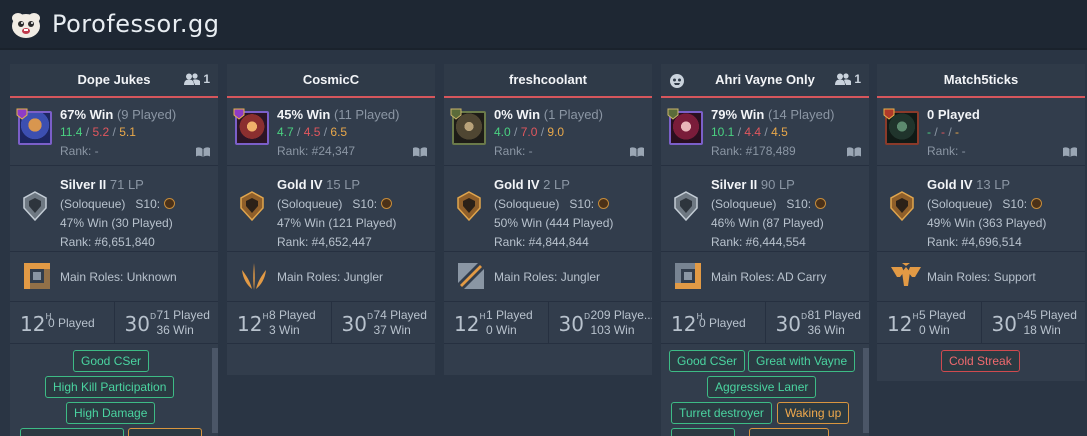 The width and height of the screenshot is (1087, 436). I want to click on group-icon, so click(843, 79).